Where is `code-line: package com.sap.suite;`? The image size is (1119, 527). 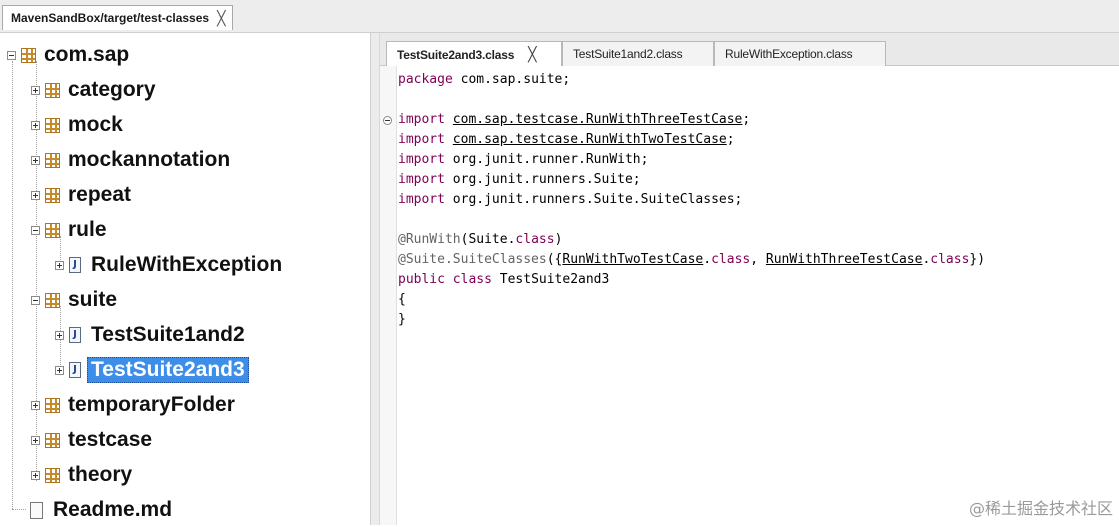 code-line: package com.sap.suite; is located at coordinates (484, 79).